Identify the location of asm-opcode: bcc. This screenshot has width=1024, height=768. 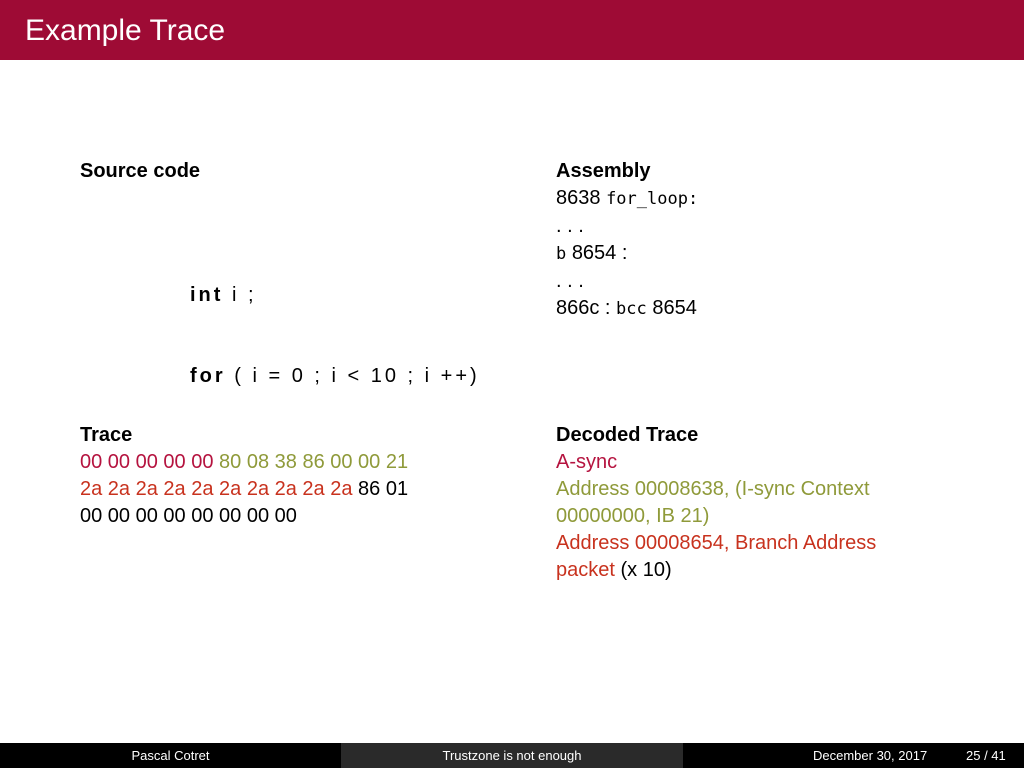
(631, 309).